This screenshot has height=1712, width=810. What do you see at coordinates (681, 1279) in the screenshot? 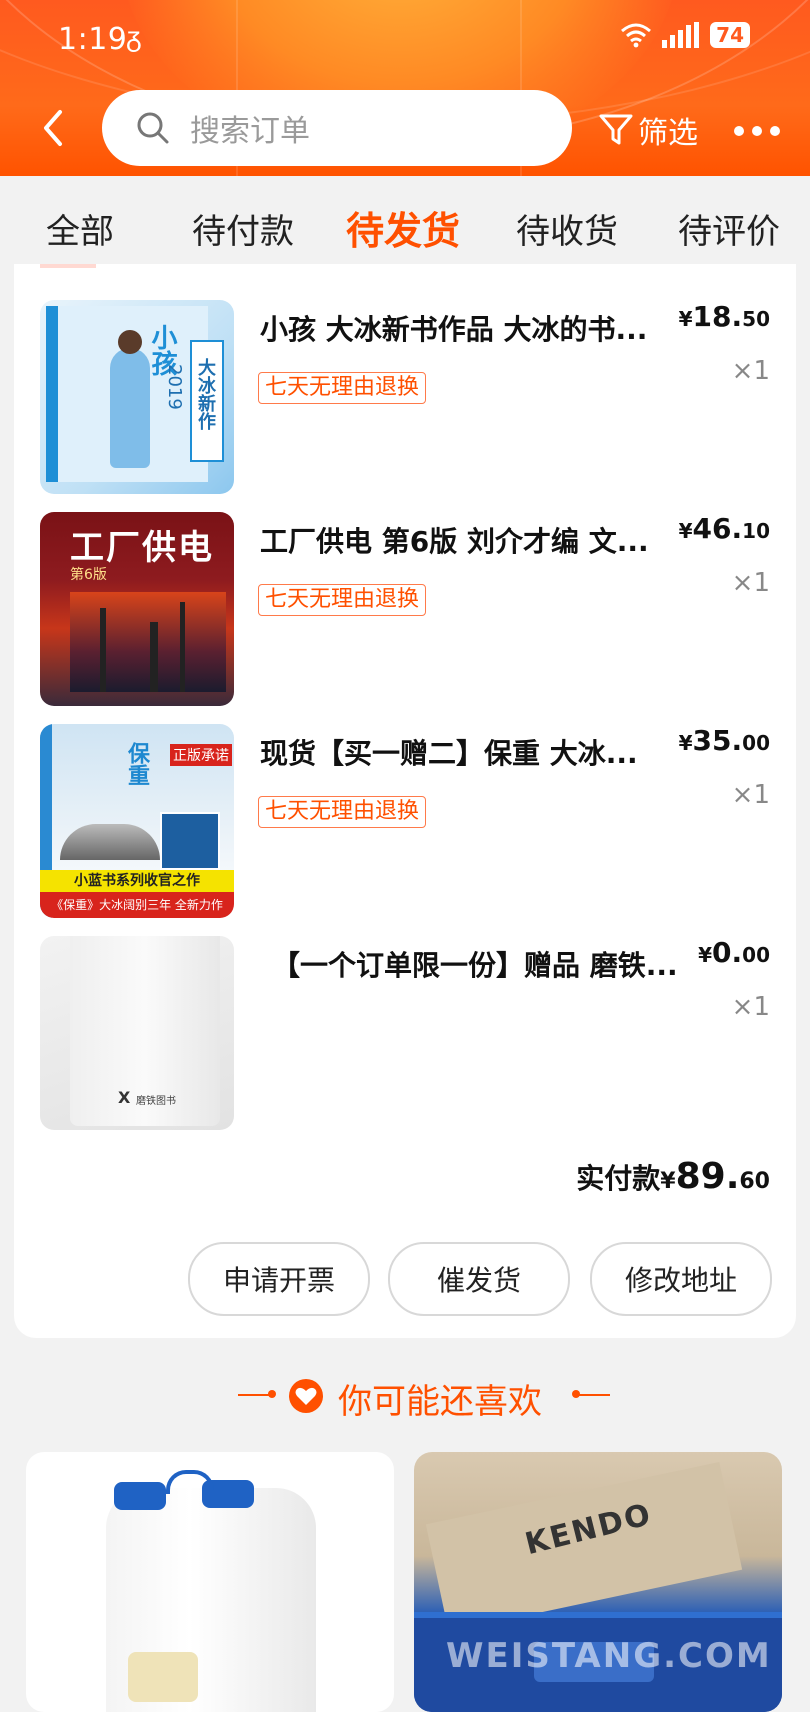
I see `change-address-button: 修改地址` at bounding box center [681, 1279].